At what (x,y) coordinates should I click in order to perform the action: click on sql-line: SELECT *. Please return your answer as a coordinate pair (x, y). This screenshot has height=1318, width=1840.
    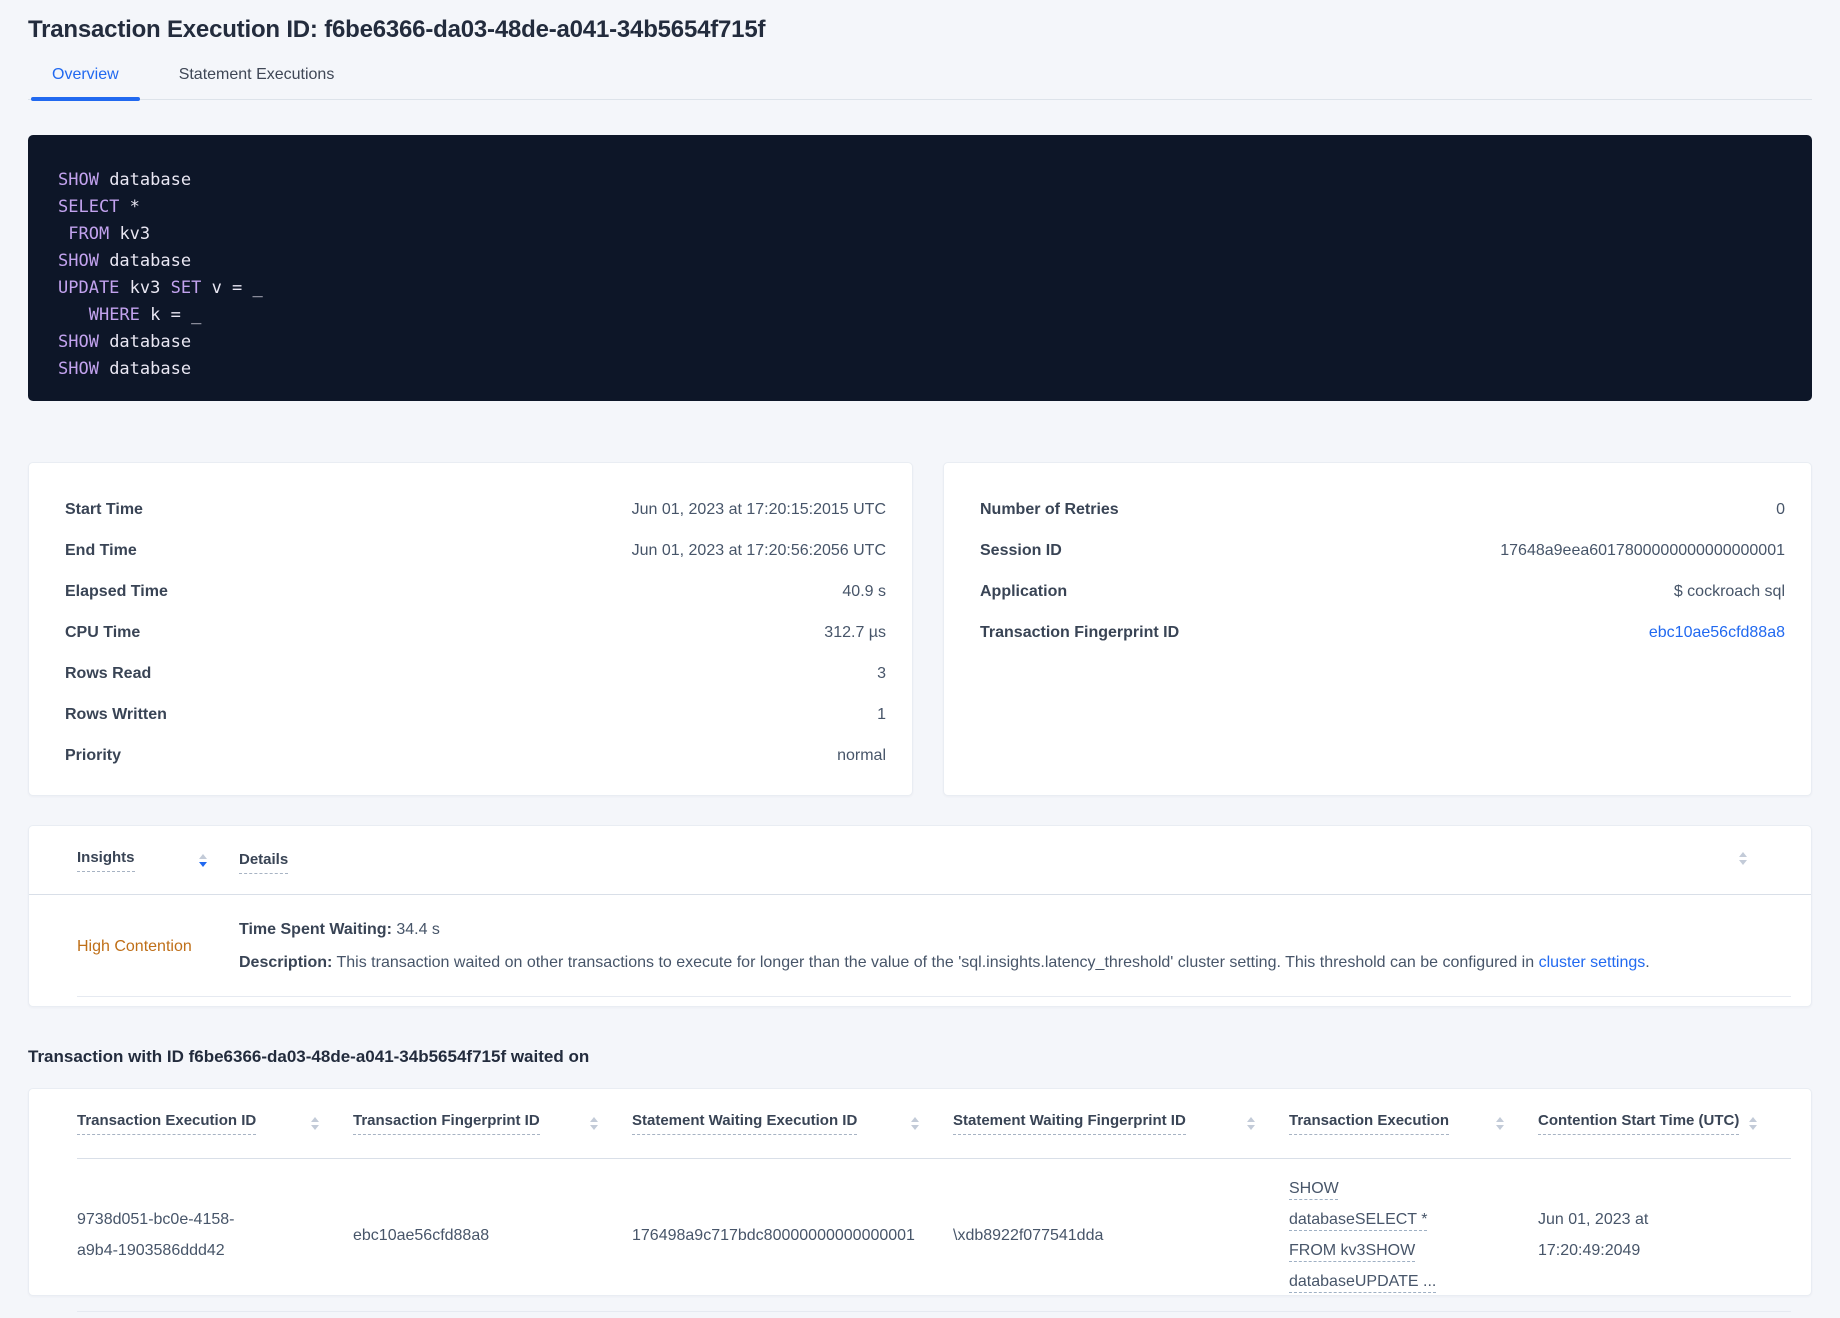
    Looking at the image, I should click on (99, 207).